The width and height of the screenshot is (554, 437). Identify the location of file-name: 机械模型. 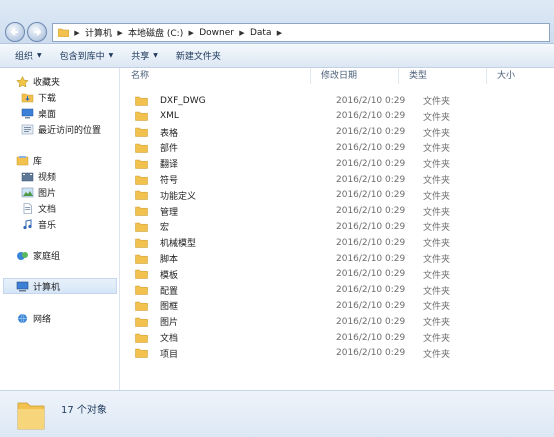
(178, 244).